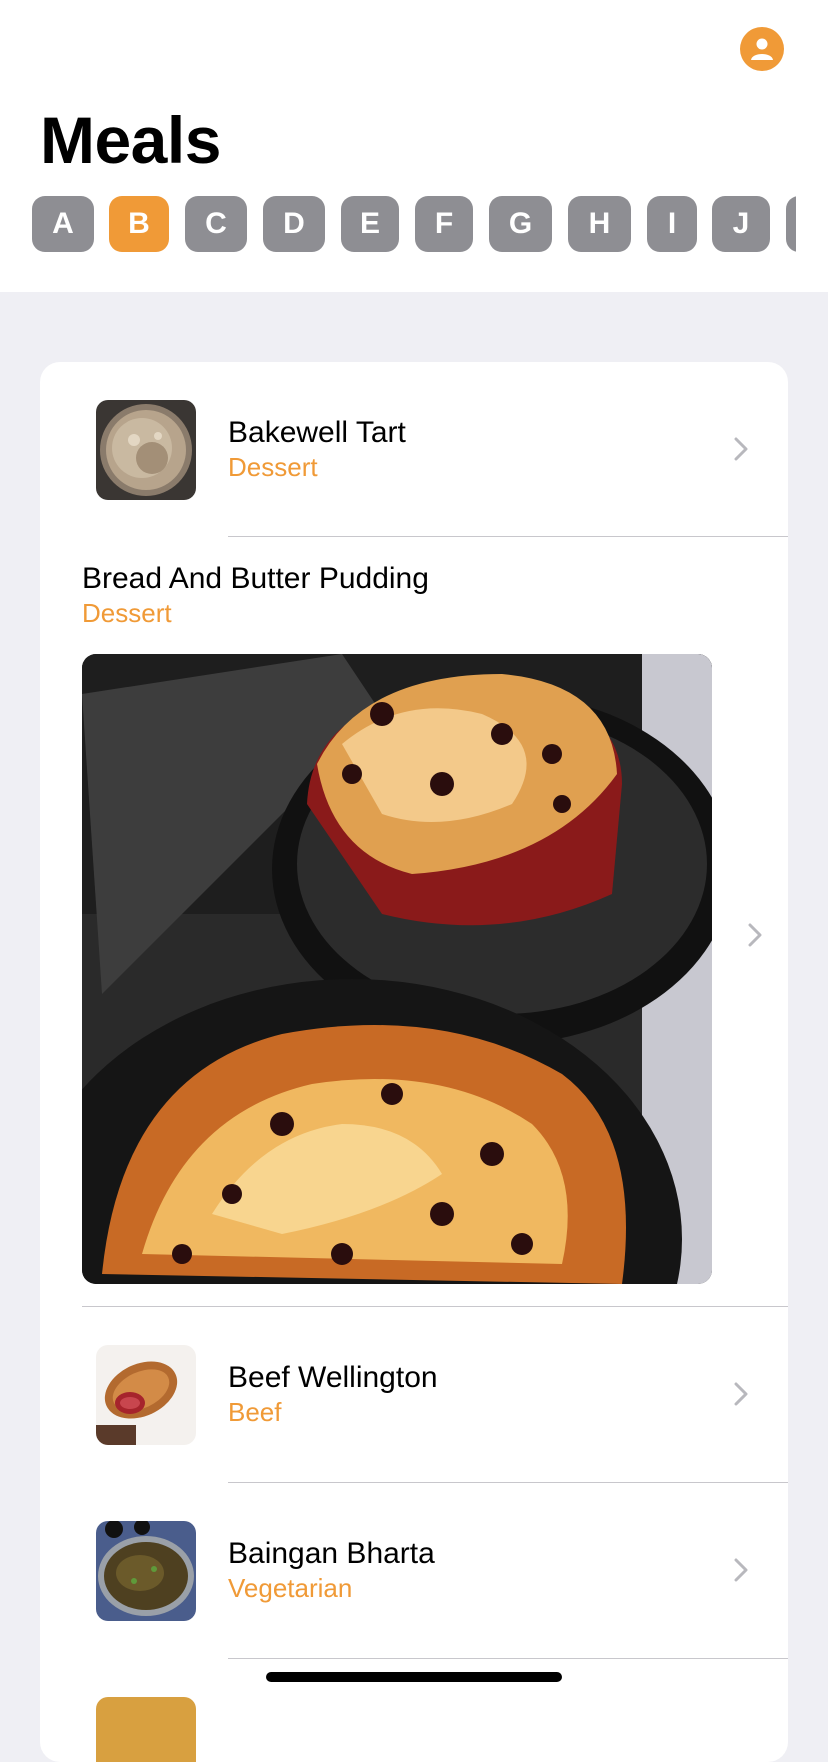 This screenshot has height=1762, width=828. I want to click on letter-chip-f: F, so click(444, 224).